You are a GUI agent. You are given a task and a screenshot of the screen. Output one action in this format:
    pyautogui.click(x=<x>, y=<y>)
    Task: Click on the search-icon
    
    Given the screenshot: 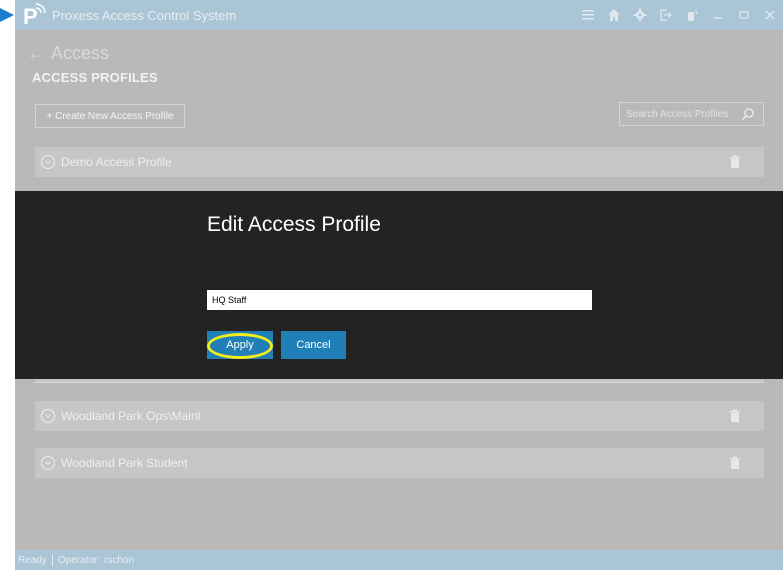 What is the action you would take?
    pyautogui.click(x=748, y=114)
    